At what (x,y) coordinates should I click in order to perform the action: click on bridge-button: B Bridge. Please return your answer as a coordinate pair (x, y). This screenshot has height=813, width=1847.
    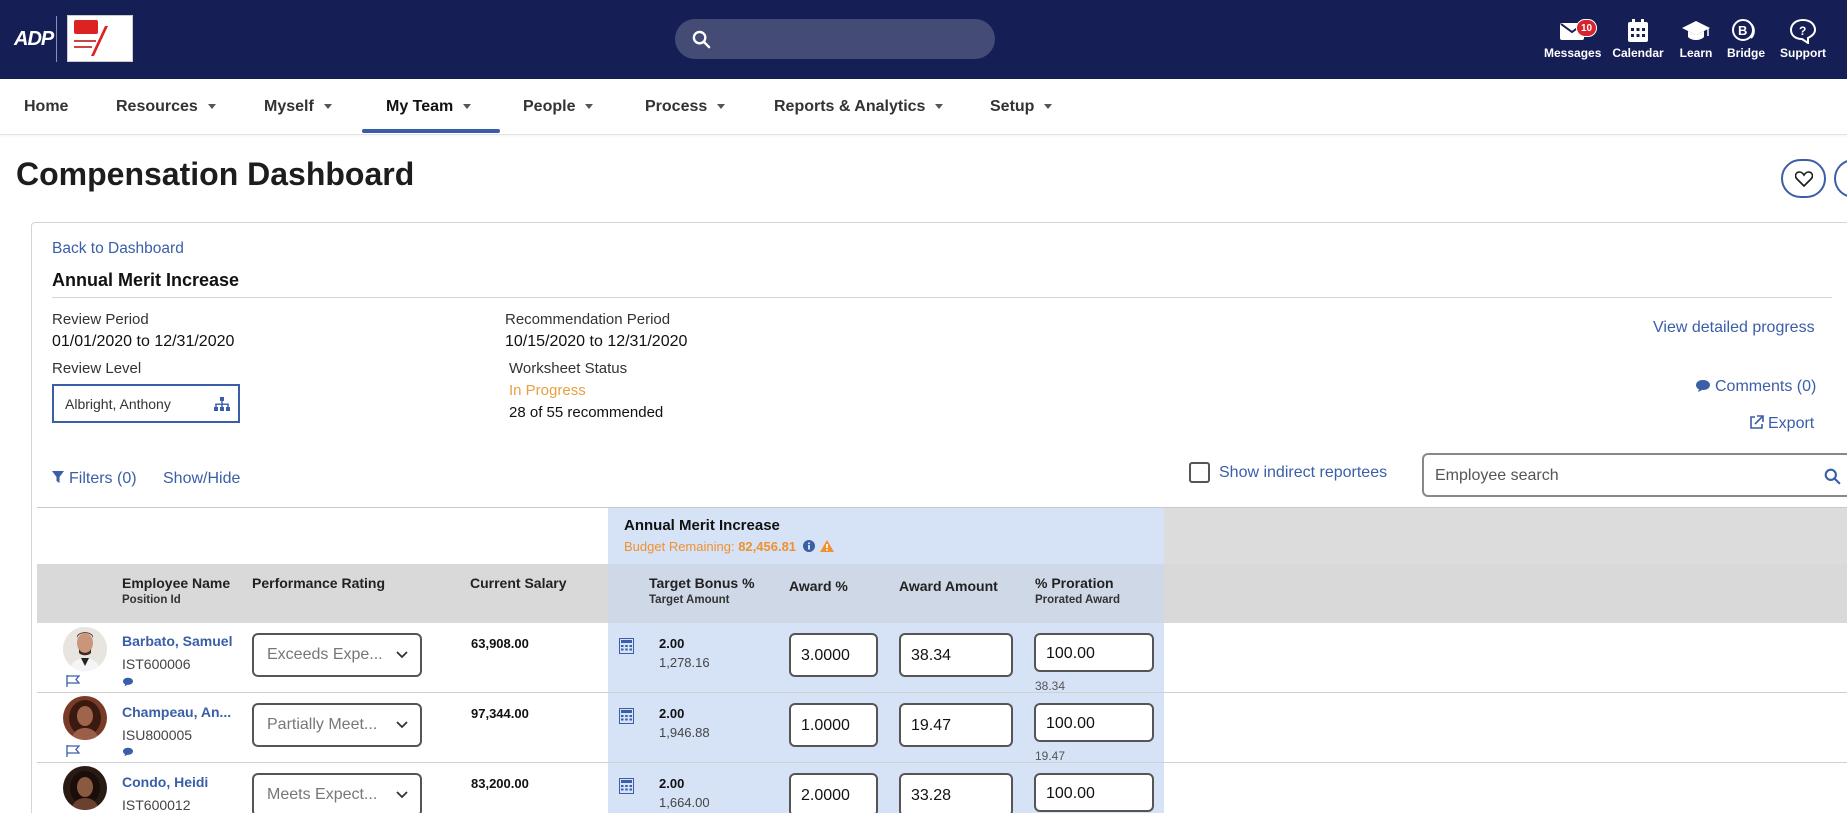
    Looking at the image, I should click on (1746, 38).